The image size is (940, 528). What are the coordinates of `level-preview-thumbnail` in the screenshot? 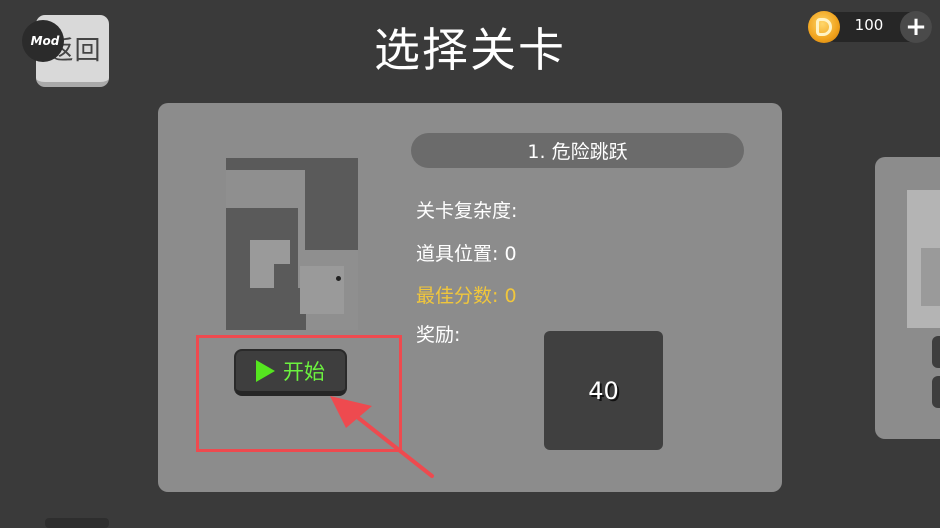 It's located at (292, 244).